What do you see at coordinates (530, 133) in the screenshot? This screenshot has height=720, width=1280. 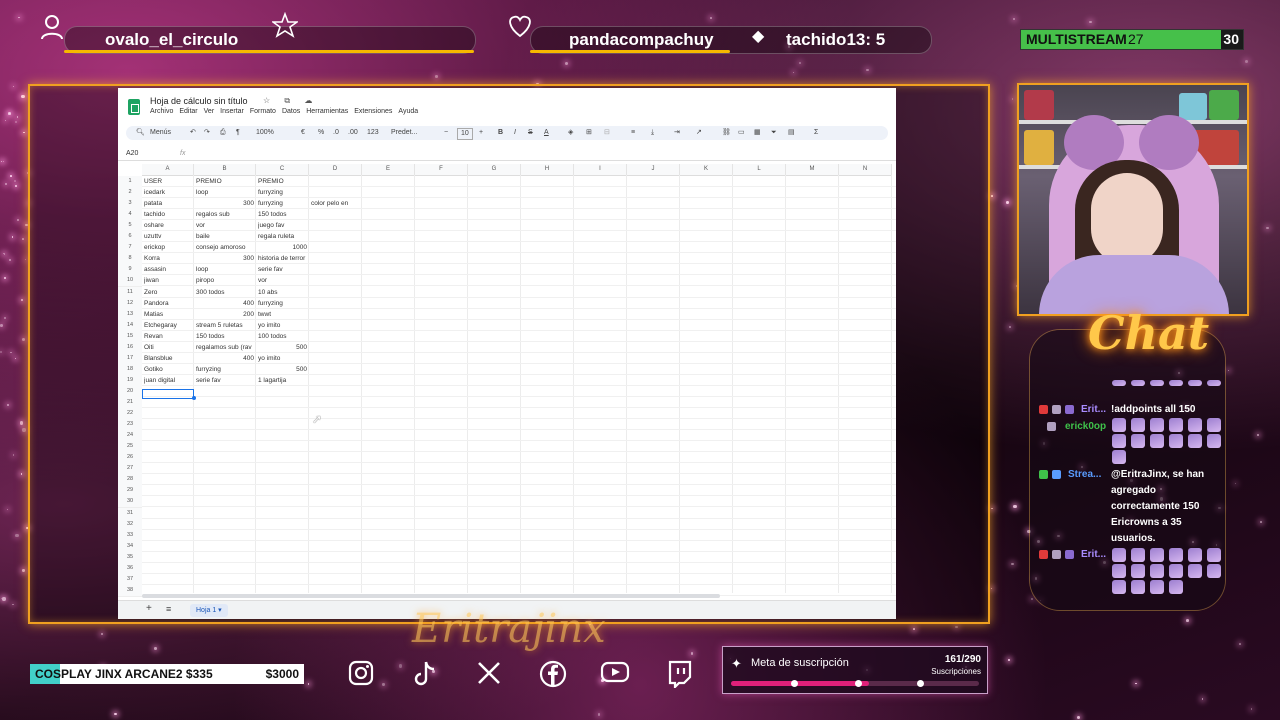 I see `strikethrough-icon: S` at bounding box center [530, 133].